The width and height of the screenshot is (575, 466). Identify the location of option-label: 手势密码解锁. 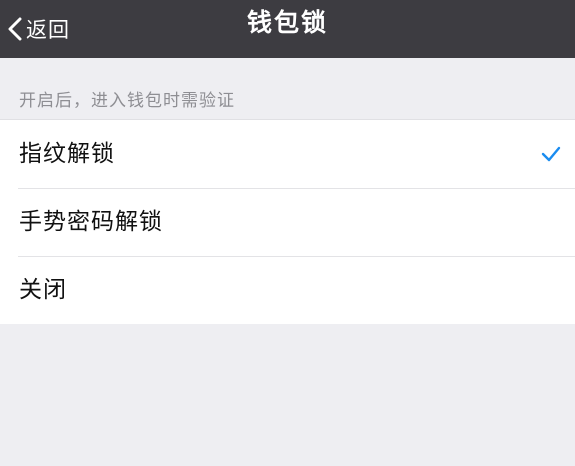
(91, 222).